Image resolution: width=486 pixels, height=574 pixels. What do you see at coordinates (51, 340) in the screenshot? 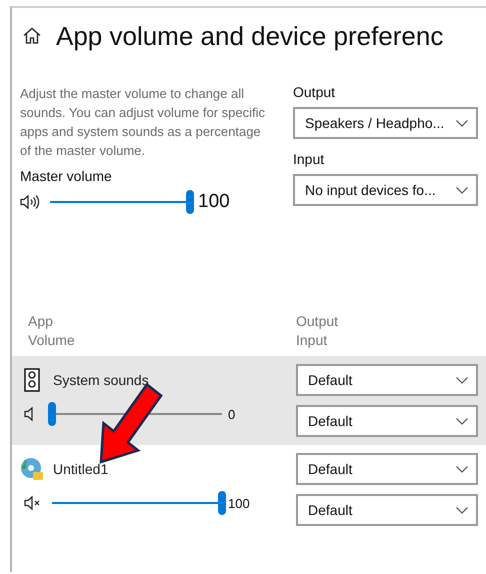
I see `column-heading: Volume` at bounding box center [51, 340].